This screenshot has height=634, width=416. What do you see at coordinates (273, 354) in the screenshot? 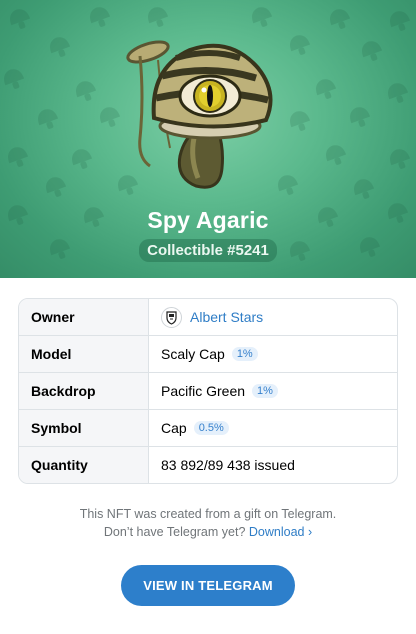
I see `attribute-value: Scaly Cap 1%` at bounding box center [273, 354].